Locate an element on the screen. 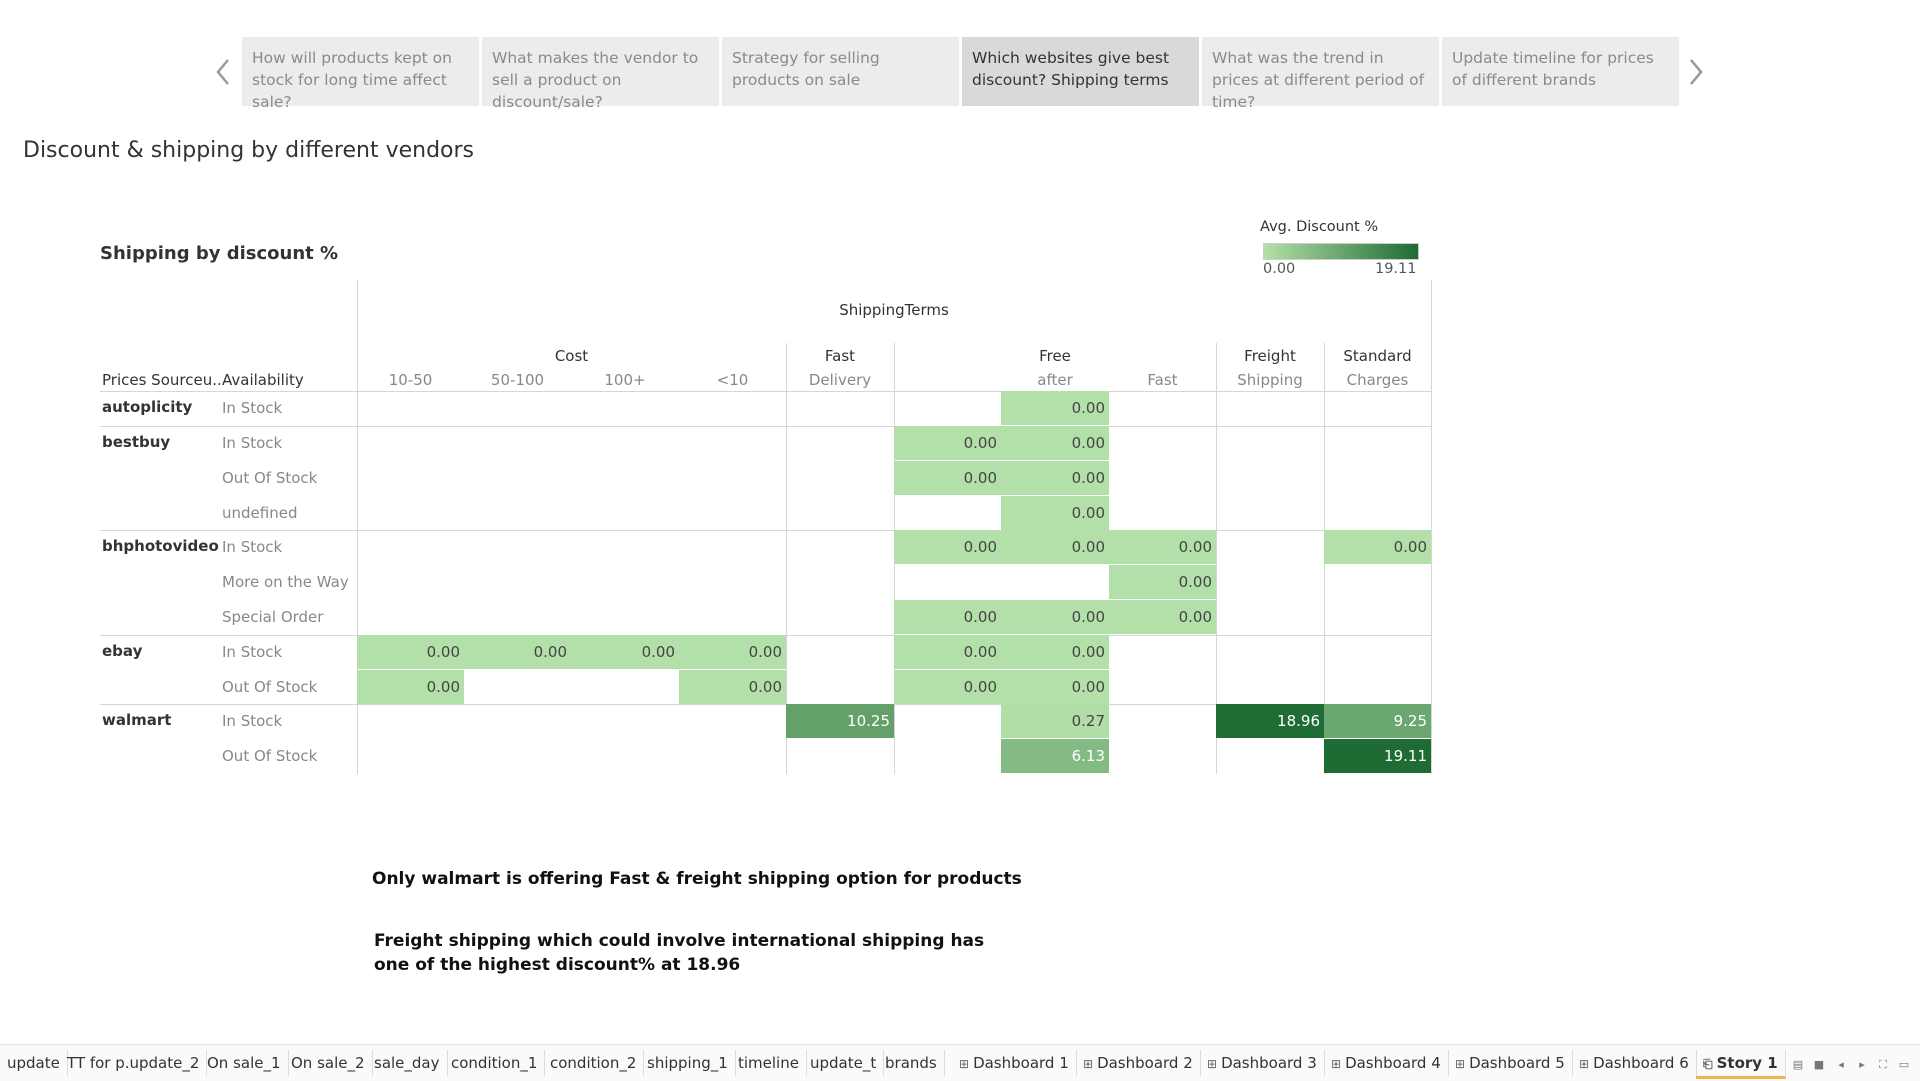  sheet-tab-tt-for-p-update-2: TT for p.update_2 is located at coordinates (134, 1063).